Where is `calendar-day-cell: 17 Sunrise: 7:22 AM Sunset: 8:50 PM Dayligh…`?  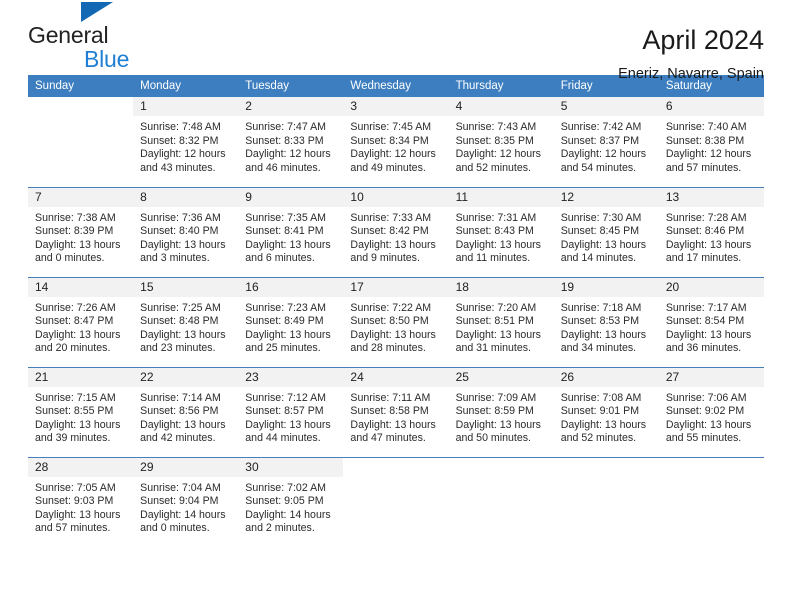 calendar-day-cell: 17 Sunrise: 7:22 AM Sunset: 8:50 PM Dayligh… is located at coordinates (396, 321).